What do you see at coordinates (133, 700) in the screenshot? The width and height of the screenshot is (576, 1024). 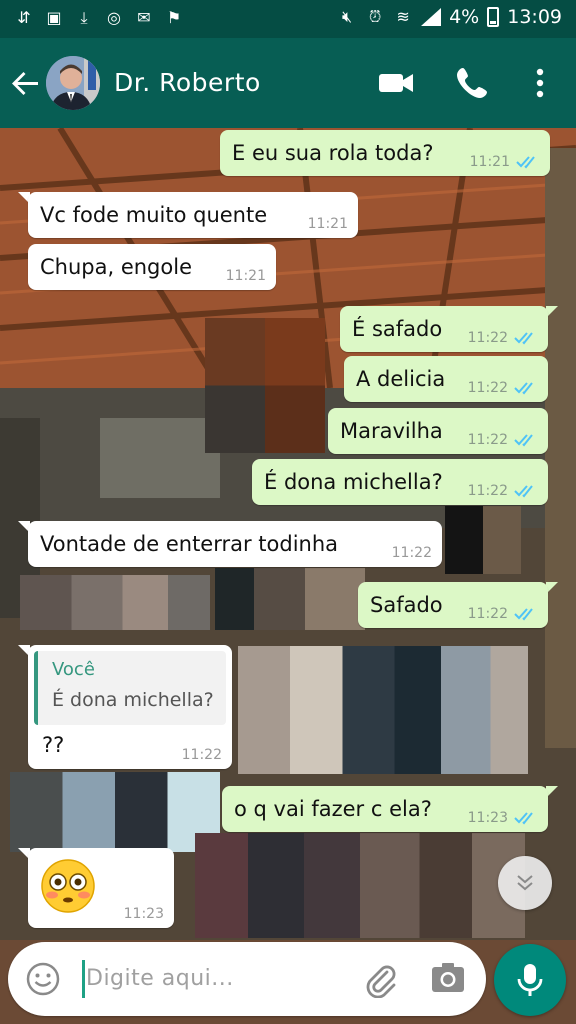 I see `quoted-text: É dona michella?` at bounding box center [133, 700].